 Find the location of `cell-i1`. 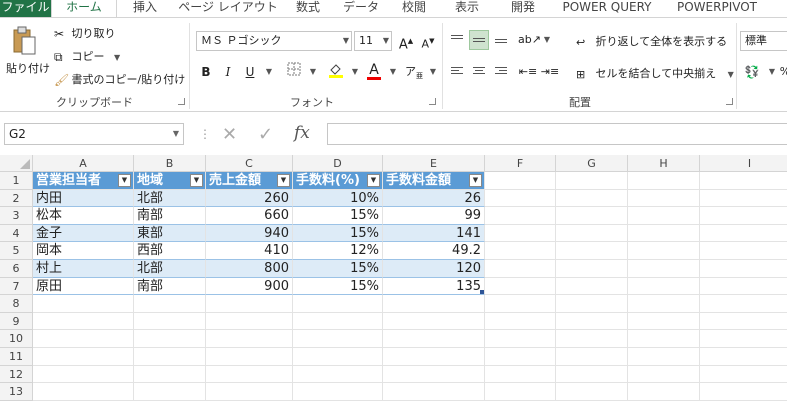

cell-i1 is located at coordinates (743, 181).